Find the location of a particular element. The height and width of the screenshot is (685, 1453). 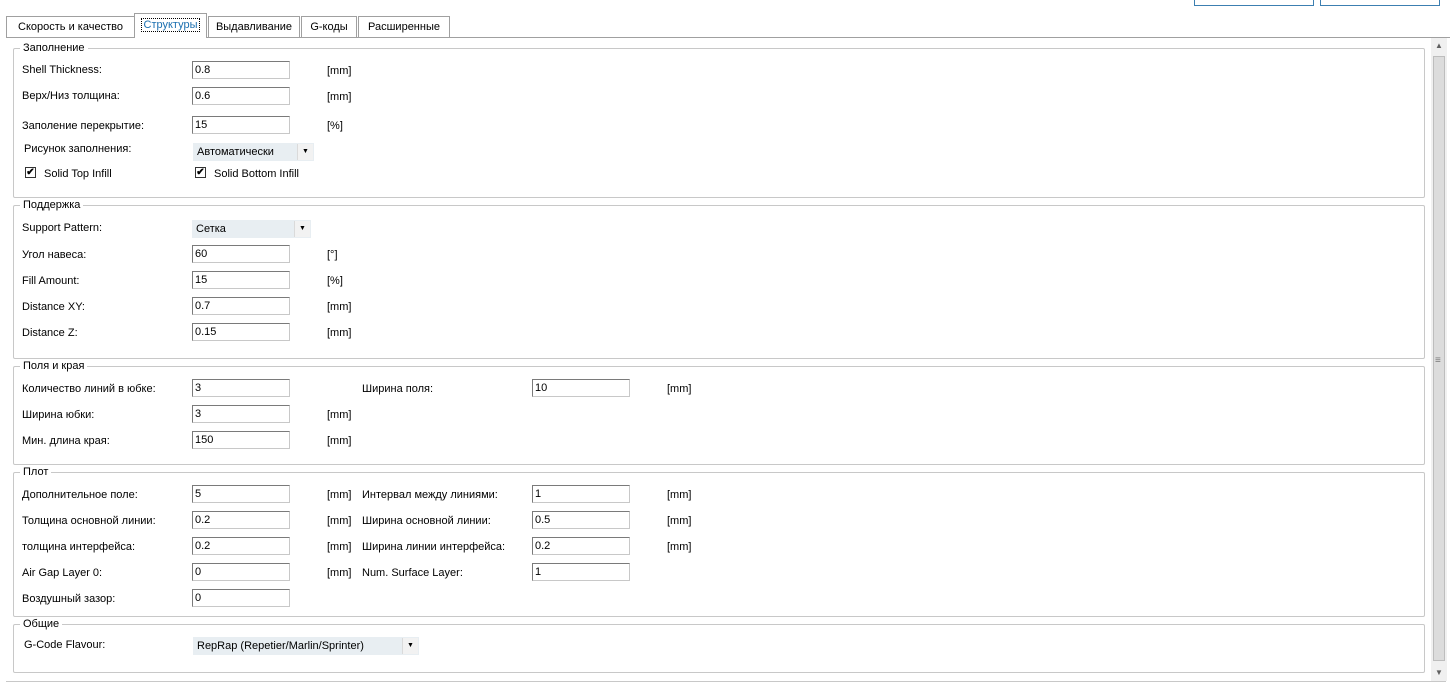

min-edge-length-unit: [mm] is located at coordinates (339, 441).